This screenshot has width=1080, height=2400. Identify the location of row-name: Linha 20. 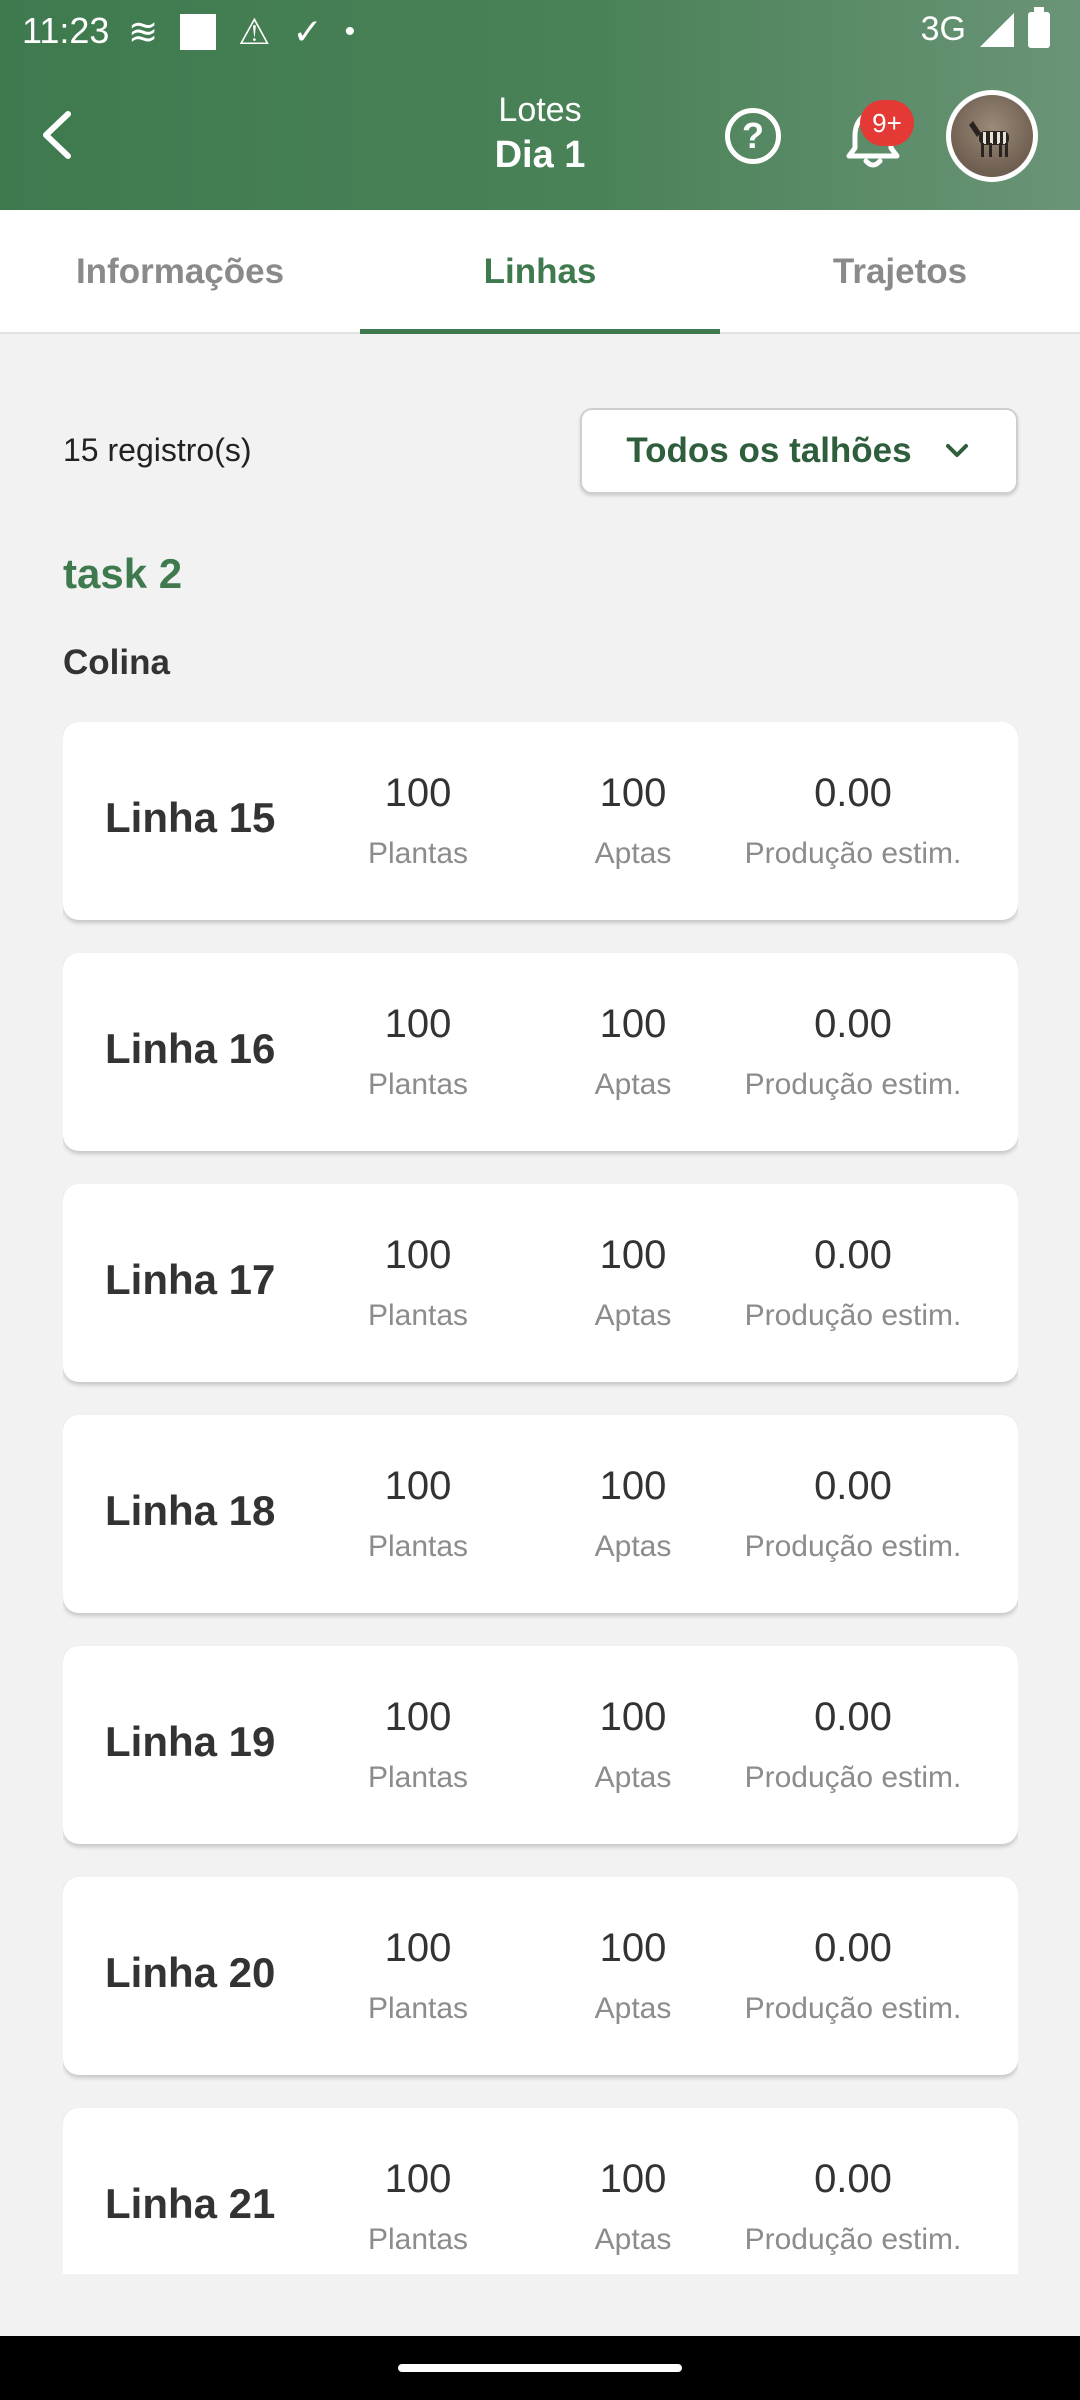
(190, 1972).